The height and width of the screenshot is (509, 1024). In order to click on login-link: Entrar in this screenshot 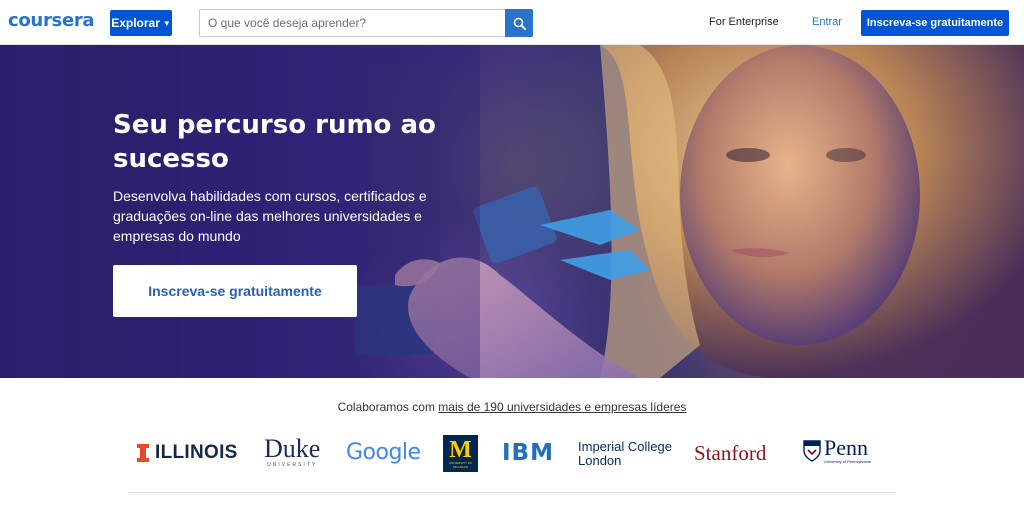, I will do `click(827, 22)`.